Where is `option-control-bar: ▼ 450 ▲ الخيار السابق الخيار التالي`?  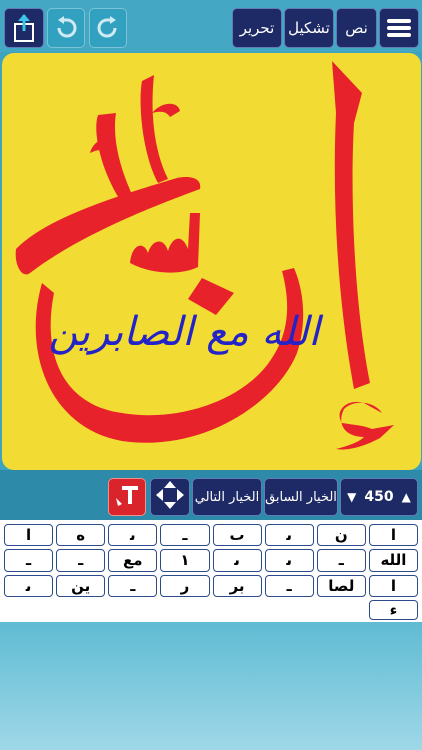 option-control-bar: ▼ 450 ▲ الخيار السابق الخيار التالي is located at coordinates (211, 497).